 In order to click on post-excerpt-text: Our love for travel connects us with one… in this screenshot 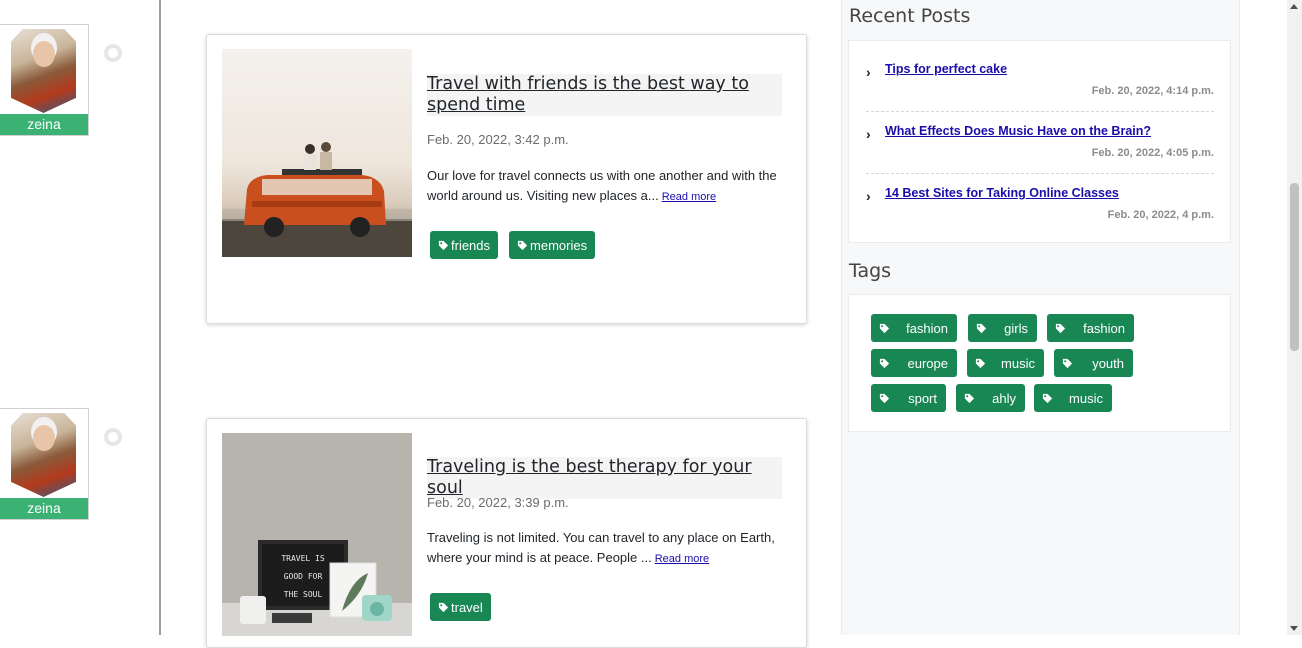, I will do `click(602, 185)`.